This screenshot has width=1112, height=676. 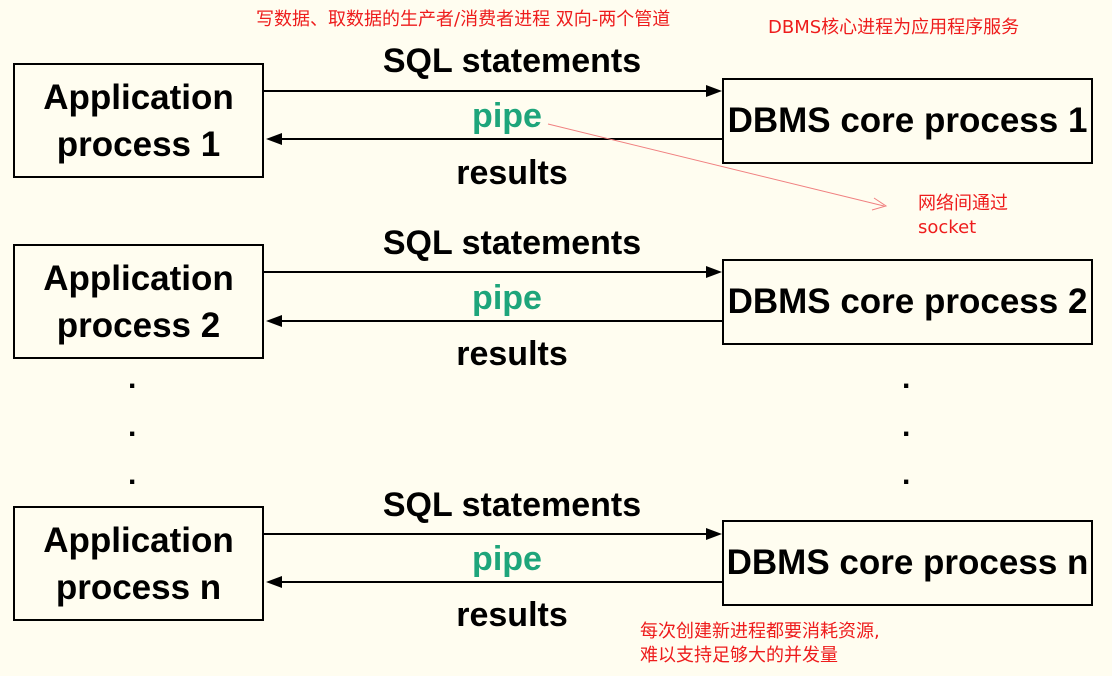 What do you see at coordinates (138, 540) in the screenshot?
I see `application-process-n-line1: Application` at bounding box center [138, 540].